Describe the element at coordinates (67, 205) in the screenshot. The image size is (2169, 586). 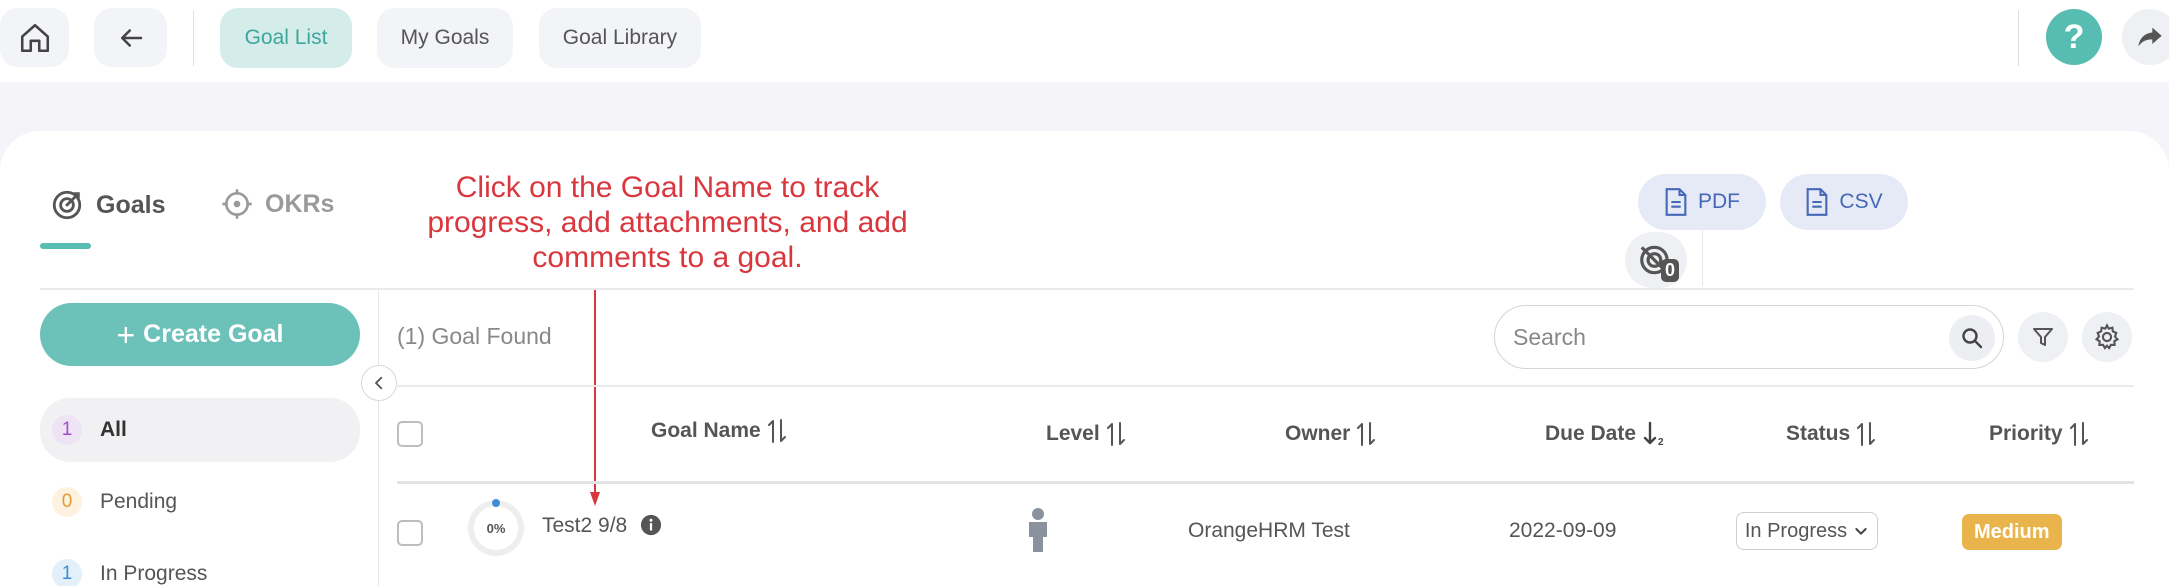
I see `goal-target-icon` at that location.